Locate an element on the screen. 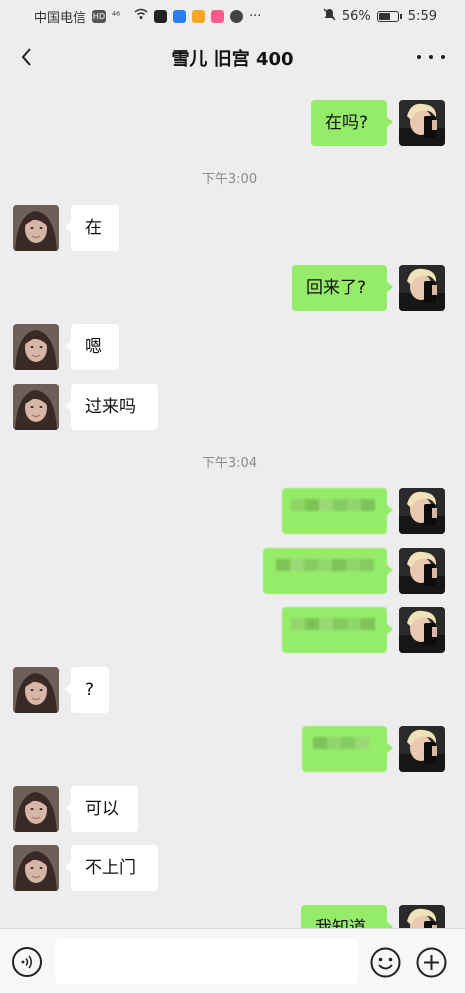 The width and height of the screenshot is (465, 993). voice-input-button is located at coordinates (27, 962).